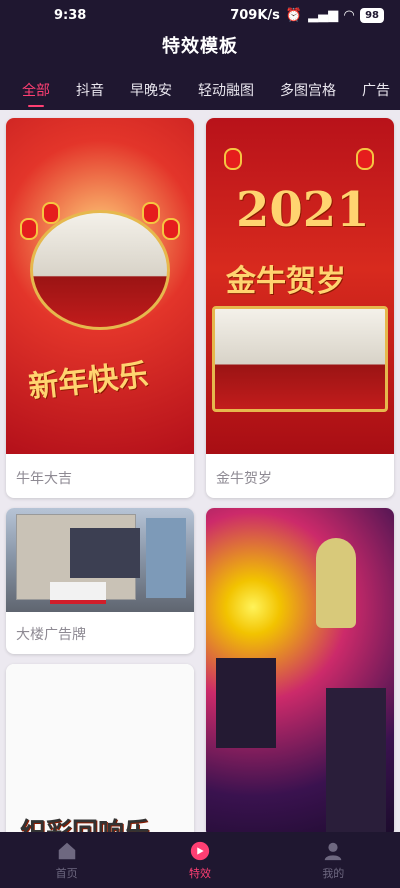 The height and width of the screenshot is (888, 400). Describe the element at coordinates (66, 850) in the screenshot. I see `home-icon` at that location.